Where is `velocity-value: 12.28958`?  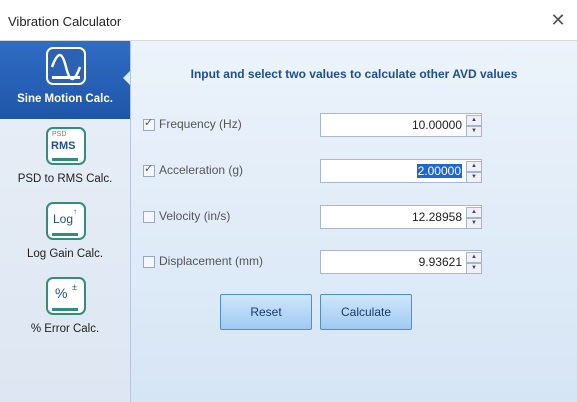
velocity-value: 12.28958 is located at coordinates (436, 217).